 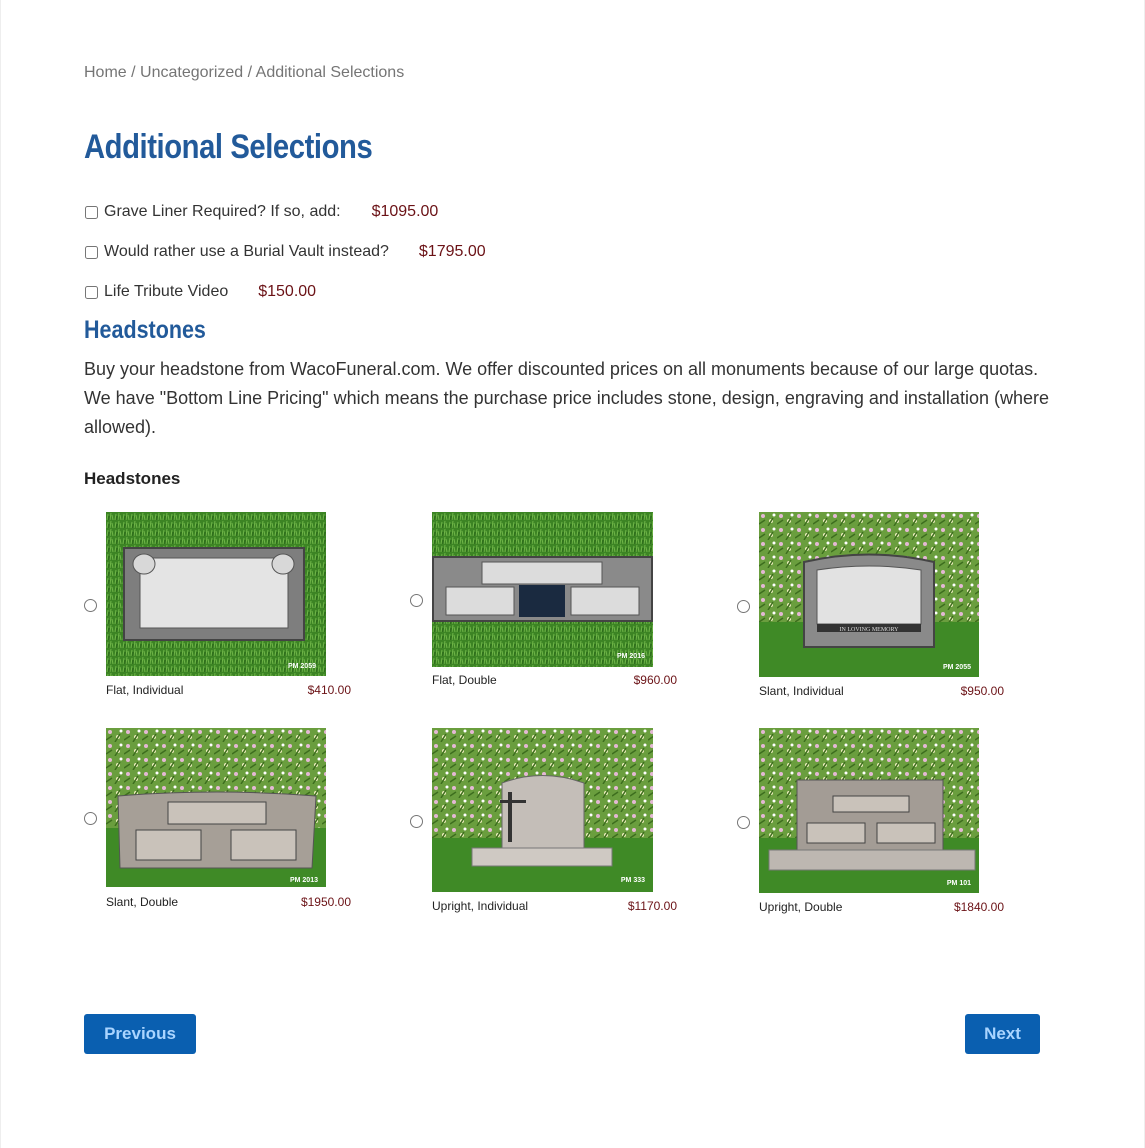 I want to click on headstone-name: Flat, Double, so click(x=464, y=680).